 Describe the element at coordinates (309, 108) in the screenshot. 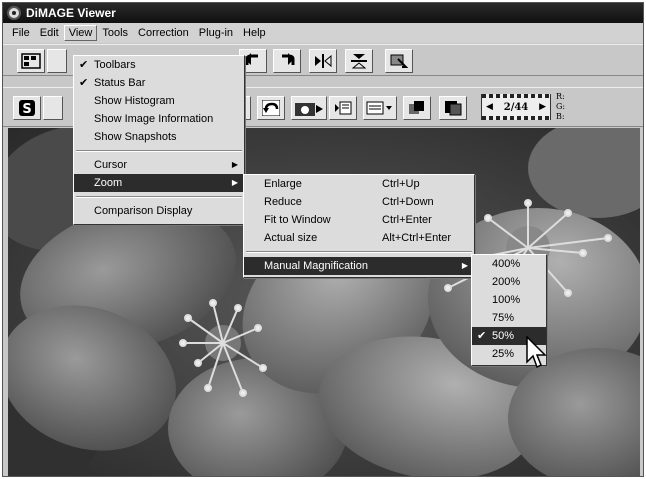

I see `camera-settings-icon` at that location.